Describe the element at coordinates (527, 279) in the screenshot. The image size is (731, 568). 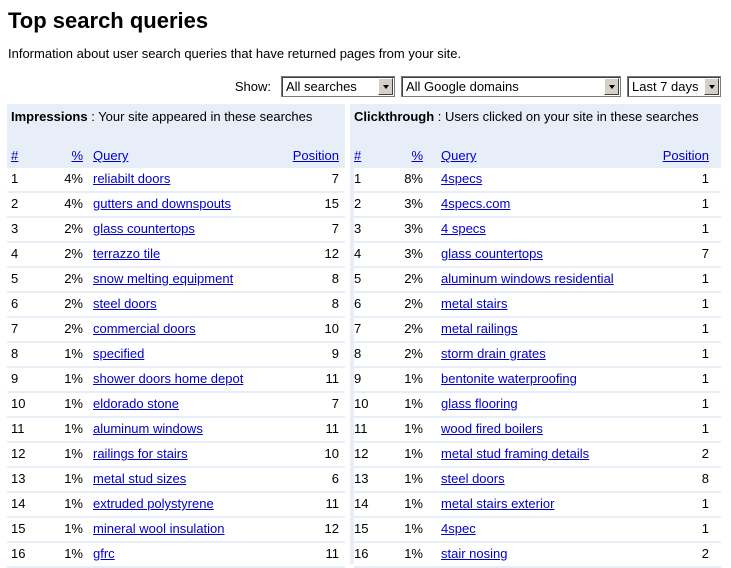
I see `query-link: aluminum windows residential` at that location.